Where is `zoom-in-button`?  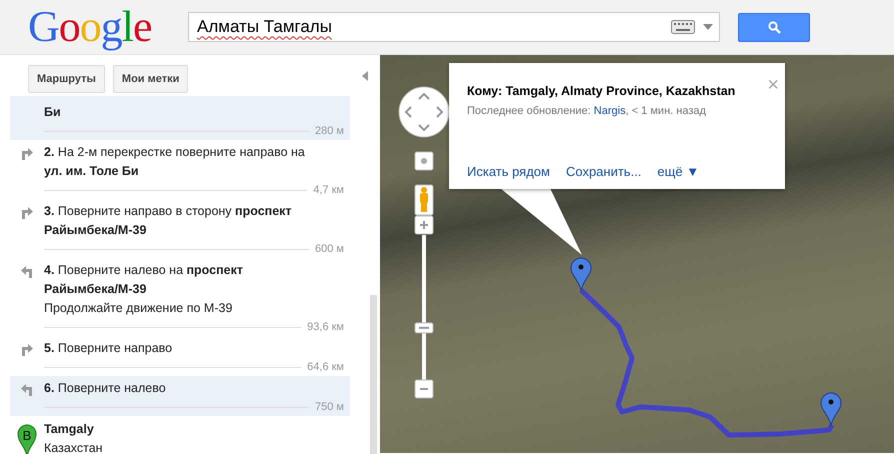
zoom-in-button is located at coordinates (424, 225).